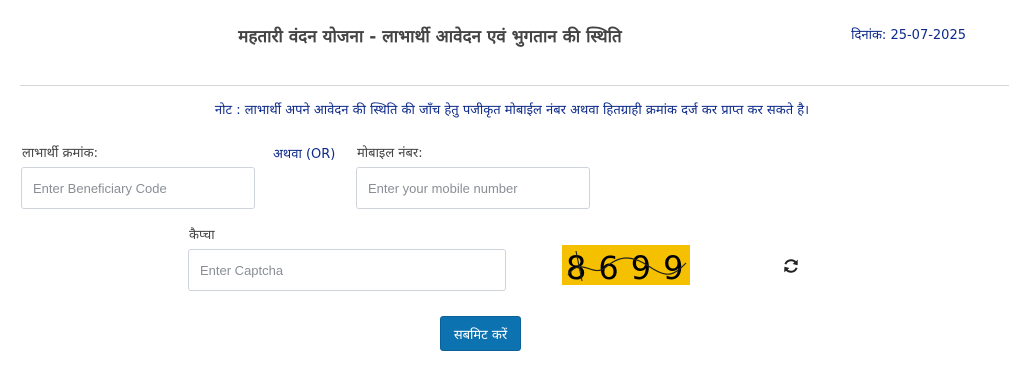  What do you see at coordinates (138, 188) in the screenshot?
I see `beneficiary-code-input` at bounding box center [138, 188].